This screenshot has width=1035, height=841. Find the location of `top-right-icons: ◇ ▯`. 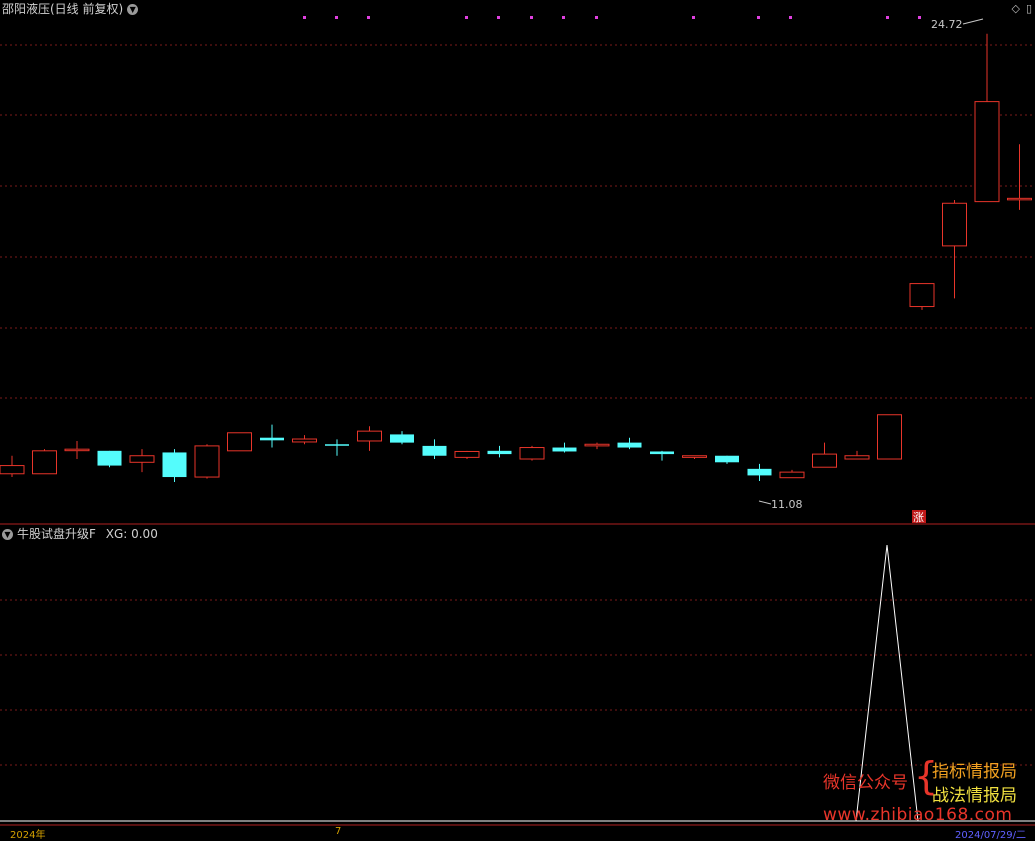

top-right-icons: ◇ ▯ is located at coordinates (1018, 8).